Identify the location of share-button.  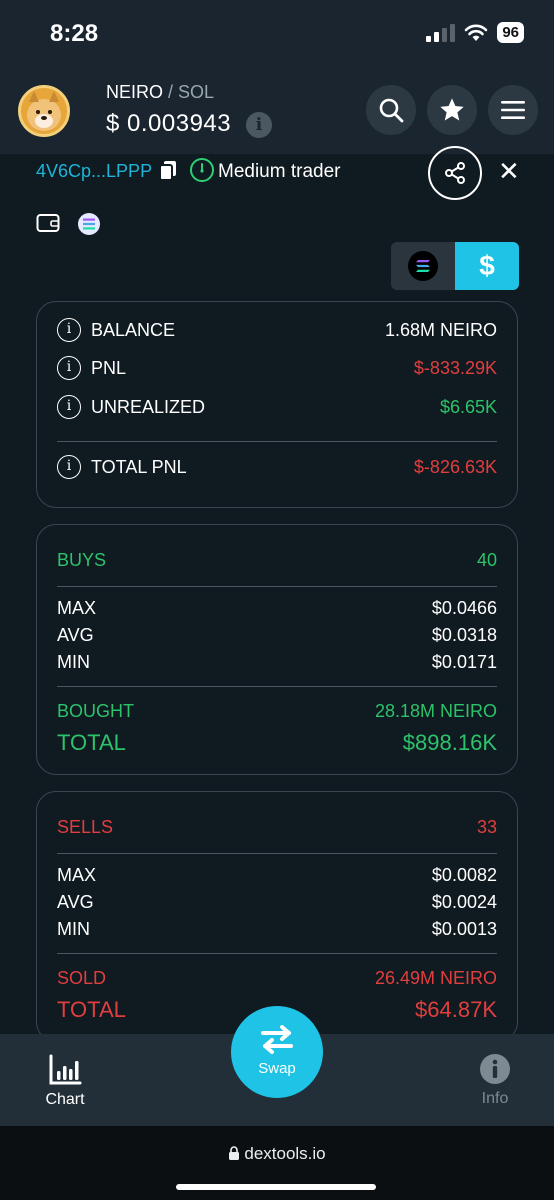
(455, 173).